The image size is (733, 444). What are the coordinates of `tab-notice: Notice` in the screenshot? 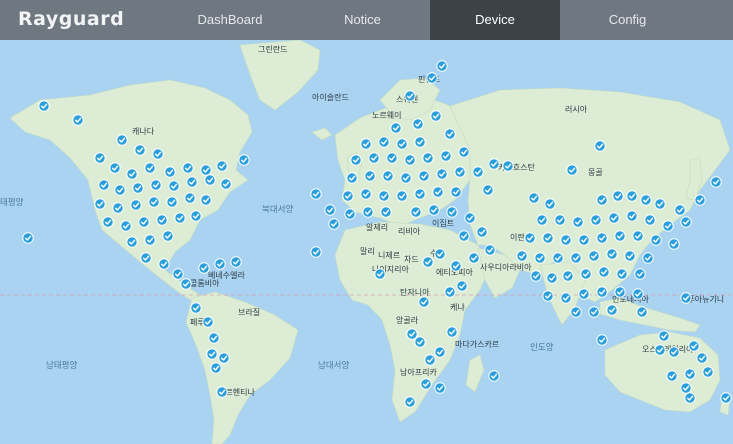 It's located at (362, 20).